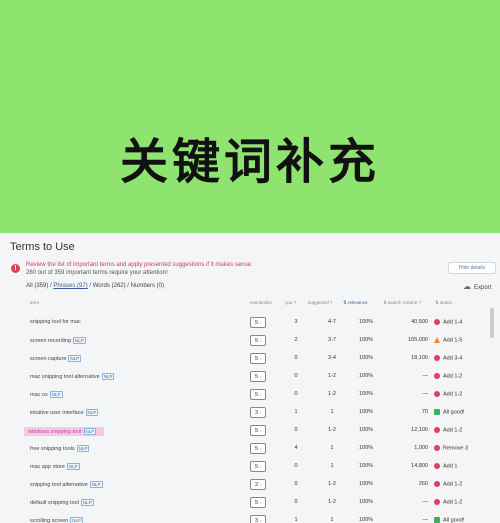 The width and height of the screenshot is (500, 523). Describe the element at coordinates (437, 412) in the screenshot. I see `check-icon` at that location.